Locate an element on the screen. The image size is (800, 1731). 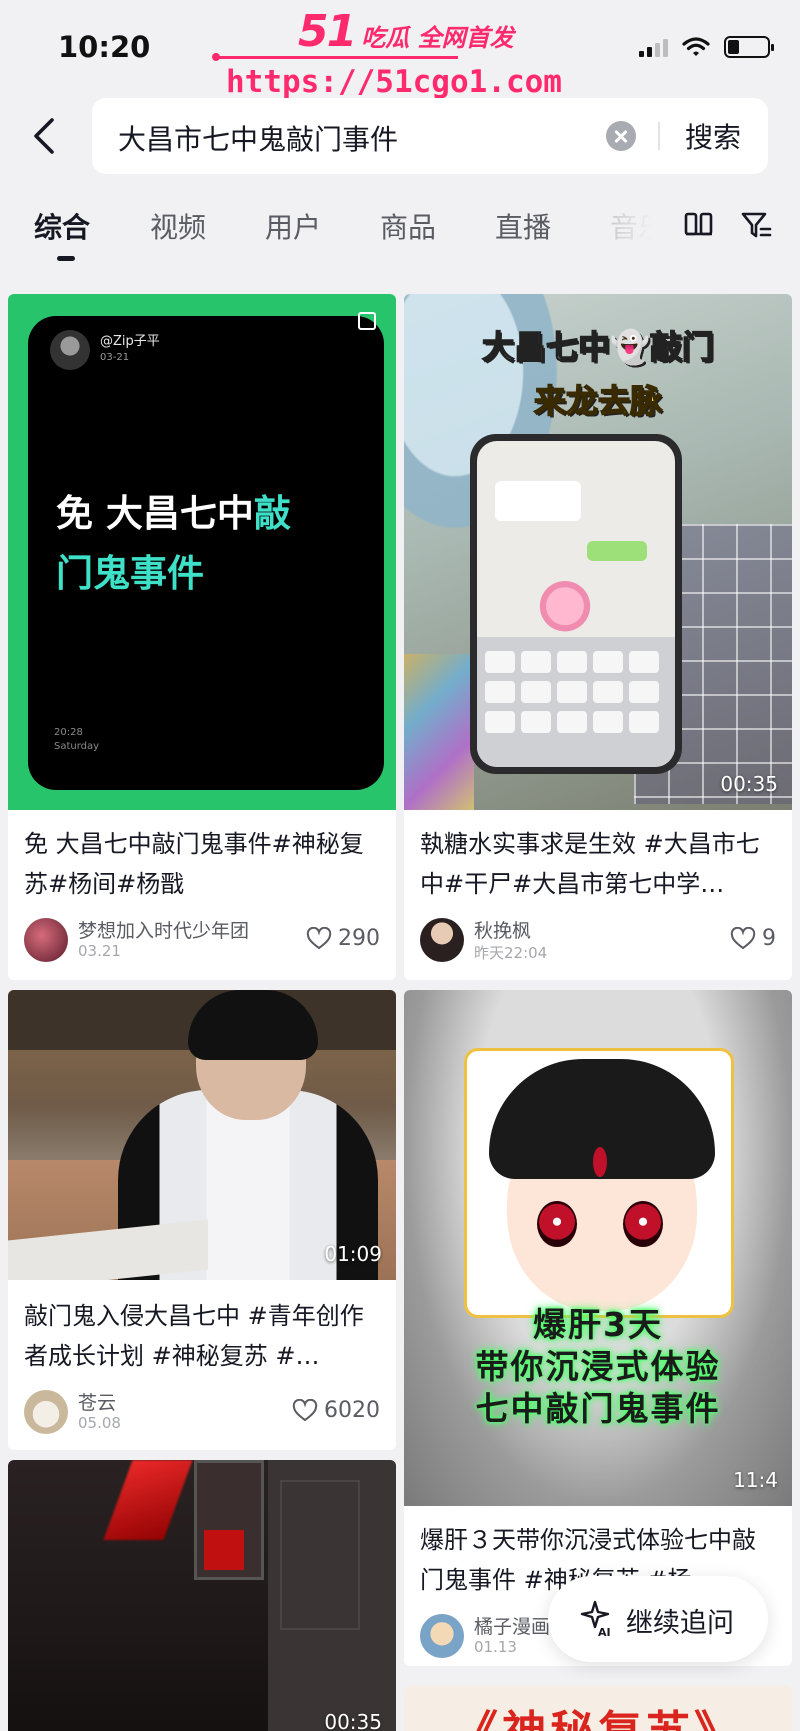
layout-toggle-icon is located at coordinates (699, 224).